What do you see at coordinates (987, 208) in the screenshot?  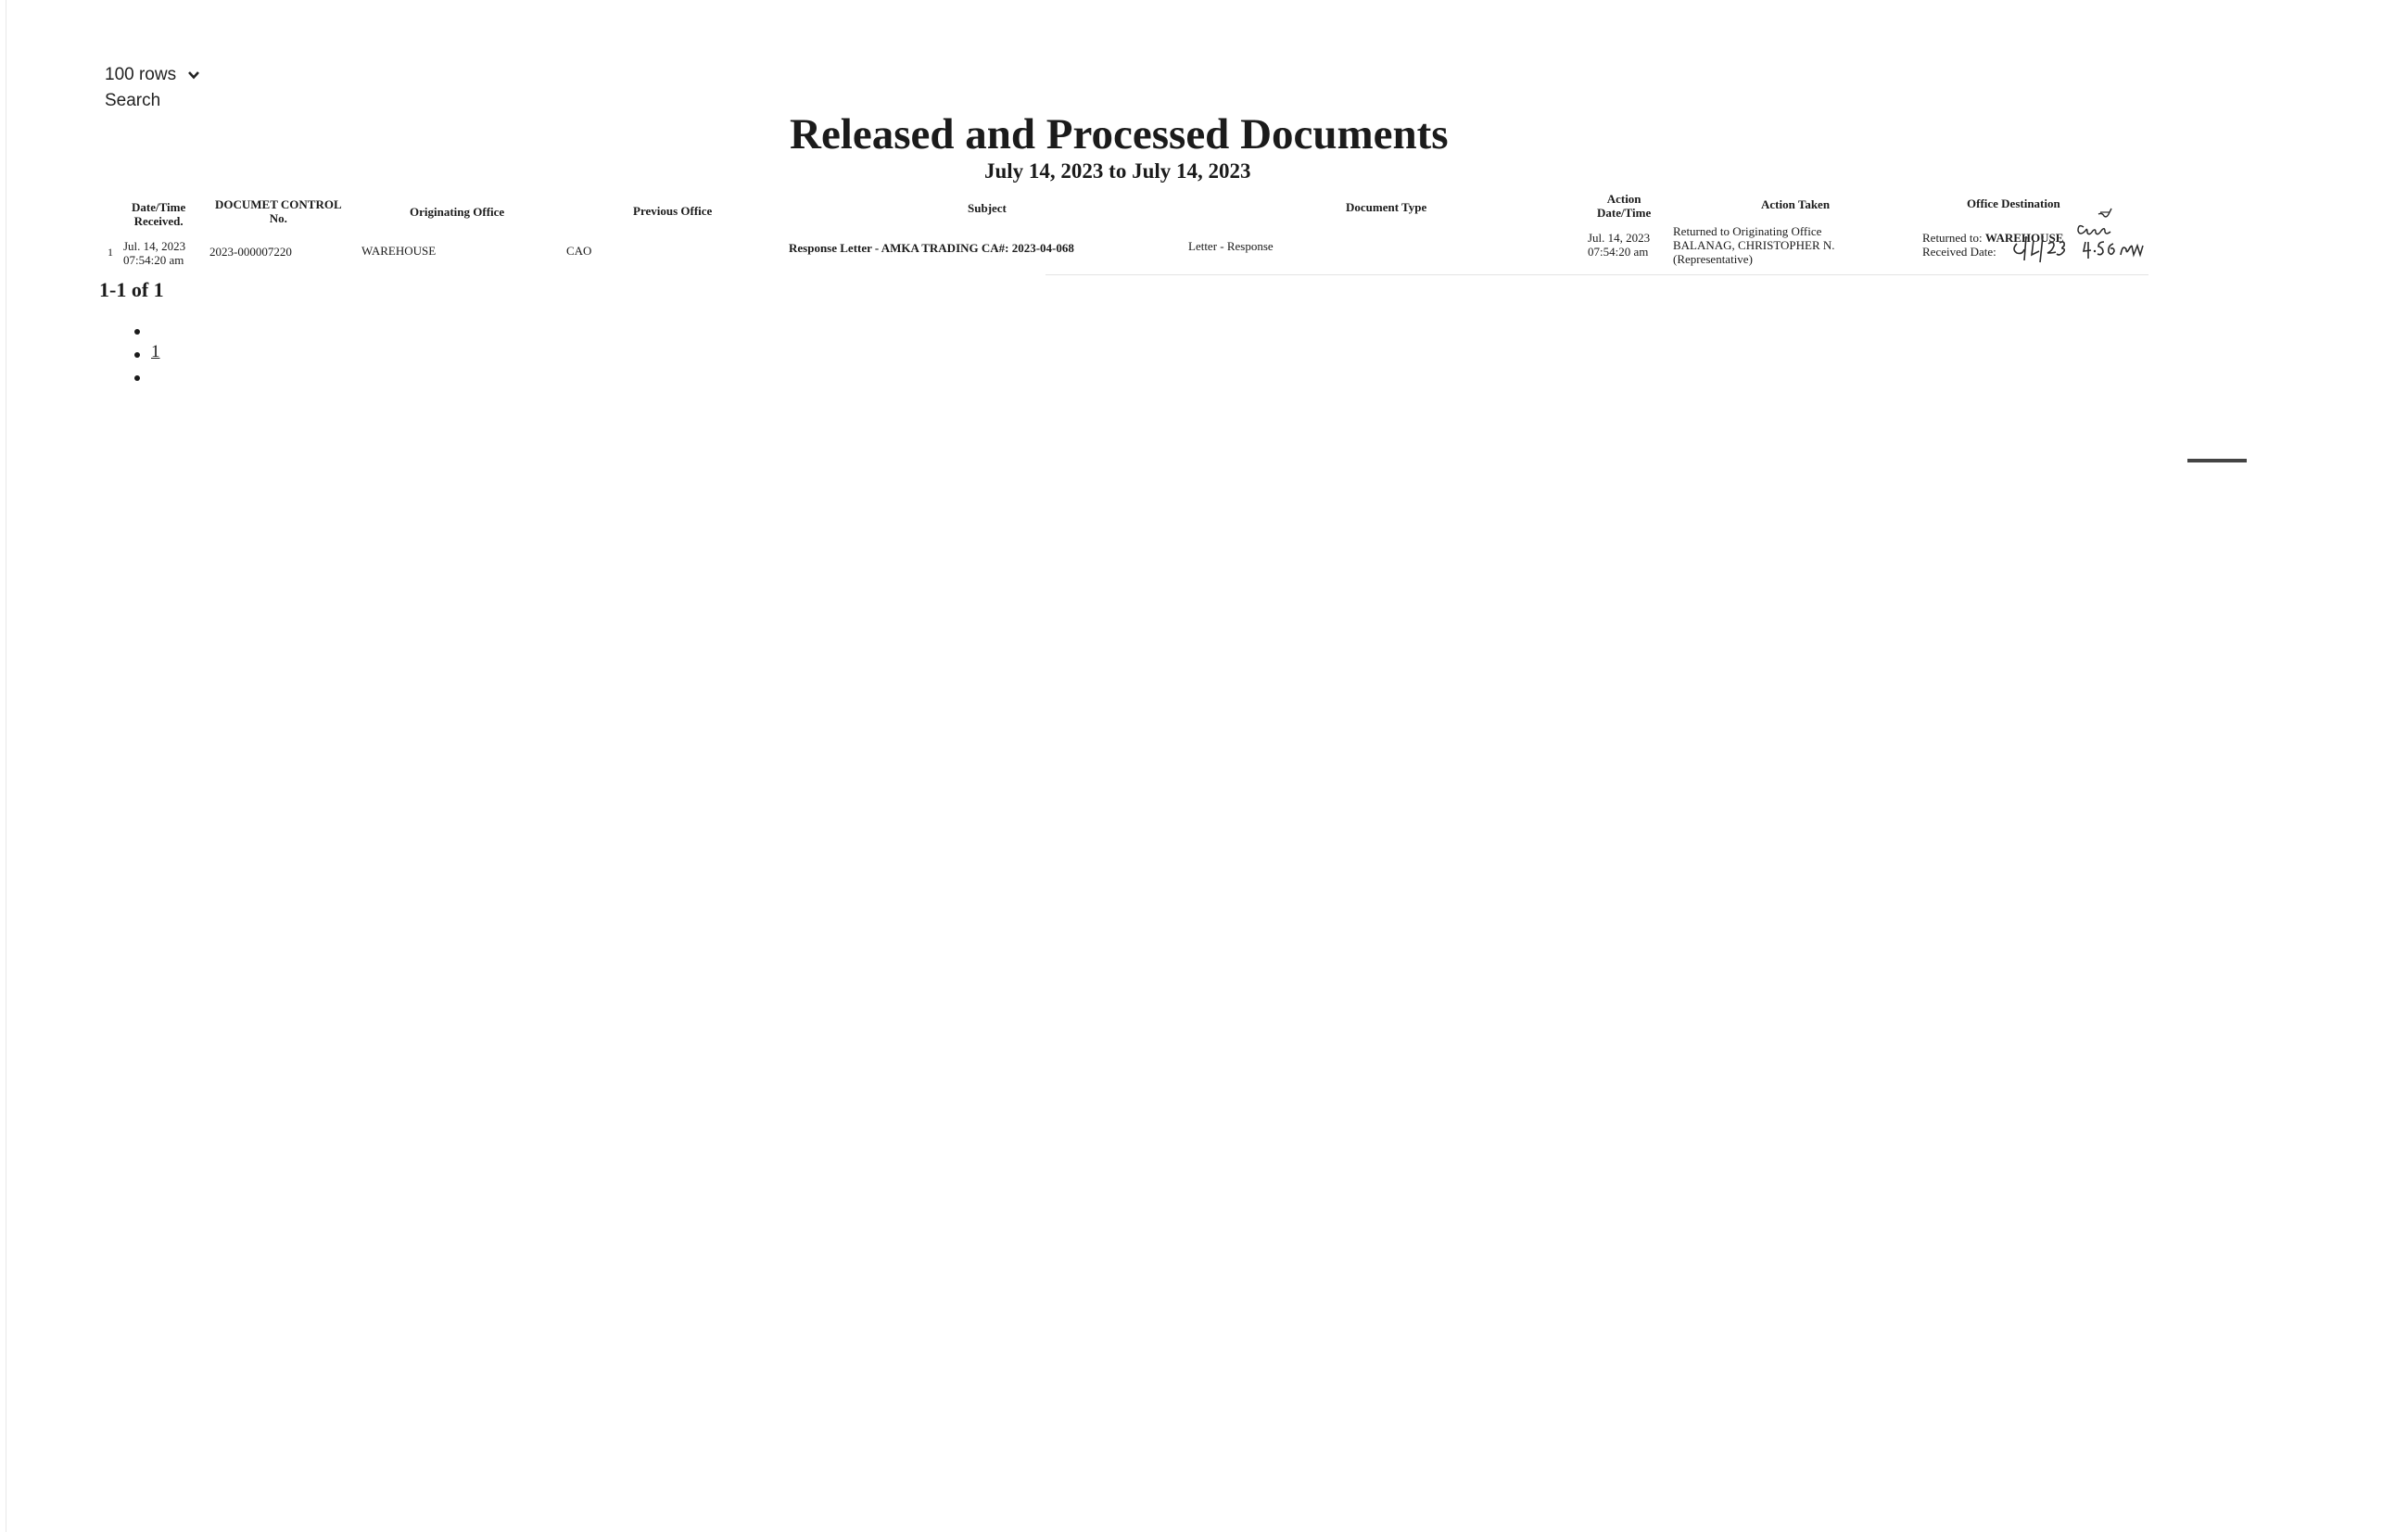 I see `header-subject: Subject` at bounding box center [987, 208].